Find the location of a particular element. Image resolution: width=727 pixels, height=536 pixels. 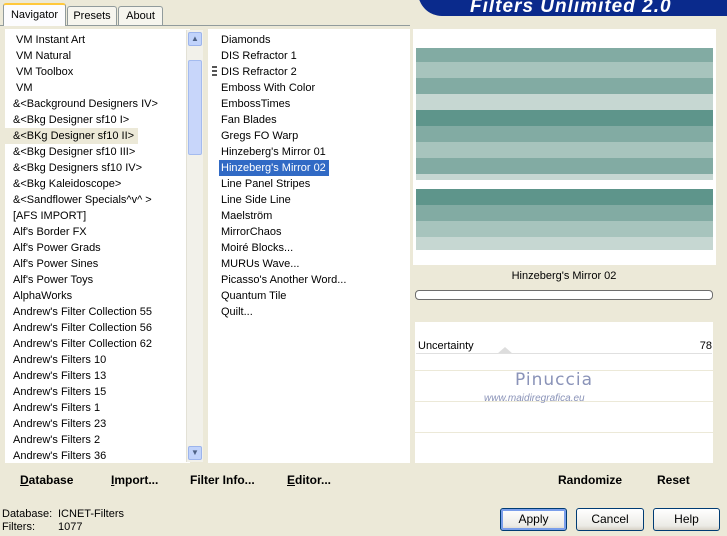

category-item: Andrew's Filters 23 is located at coordinates (57, 424).